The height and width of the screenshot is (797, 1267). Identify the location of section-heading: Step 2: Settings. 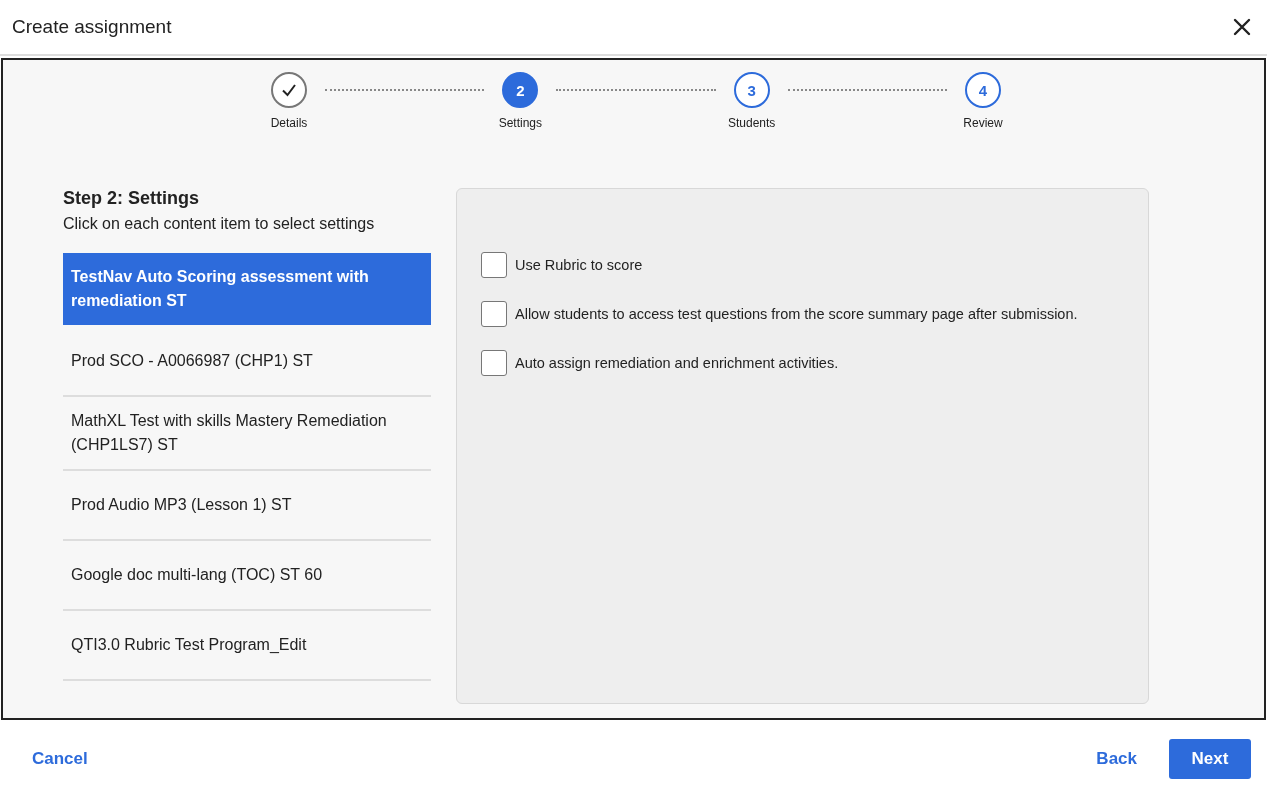
(132, 198).